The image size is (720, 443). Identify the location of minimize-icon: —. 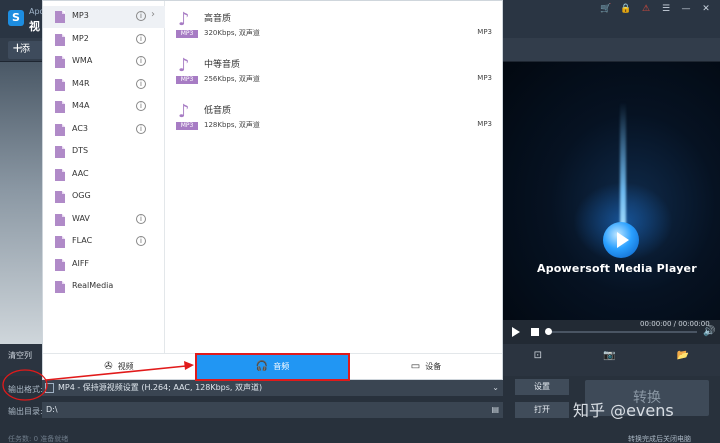
(686, 9).